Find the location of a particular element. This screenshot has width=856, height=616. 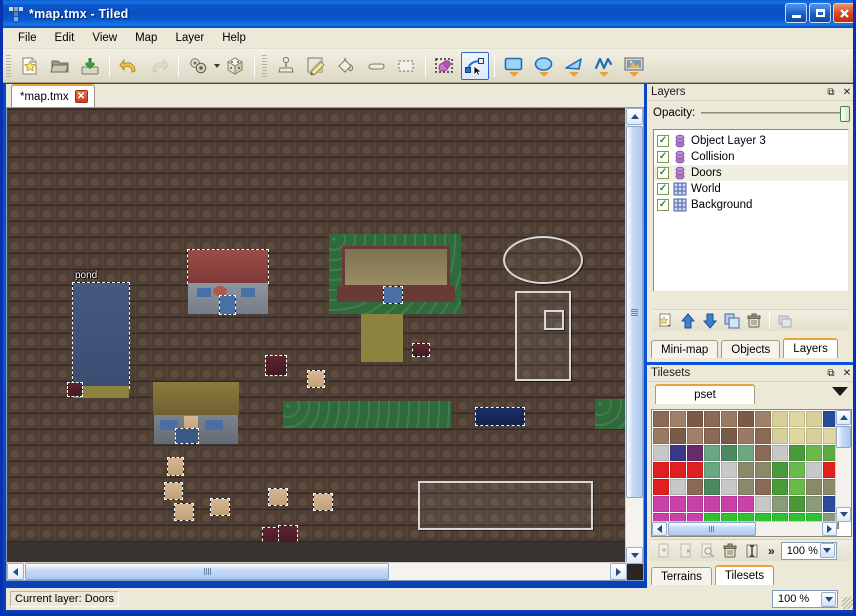

small-rect-object is located at coordinates (554, 320).